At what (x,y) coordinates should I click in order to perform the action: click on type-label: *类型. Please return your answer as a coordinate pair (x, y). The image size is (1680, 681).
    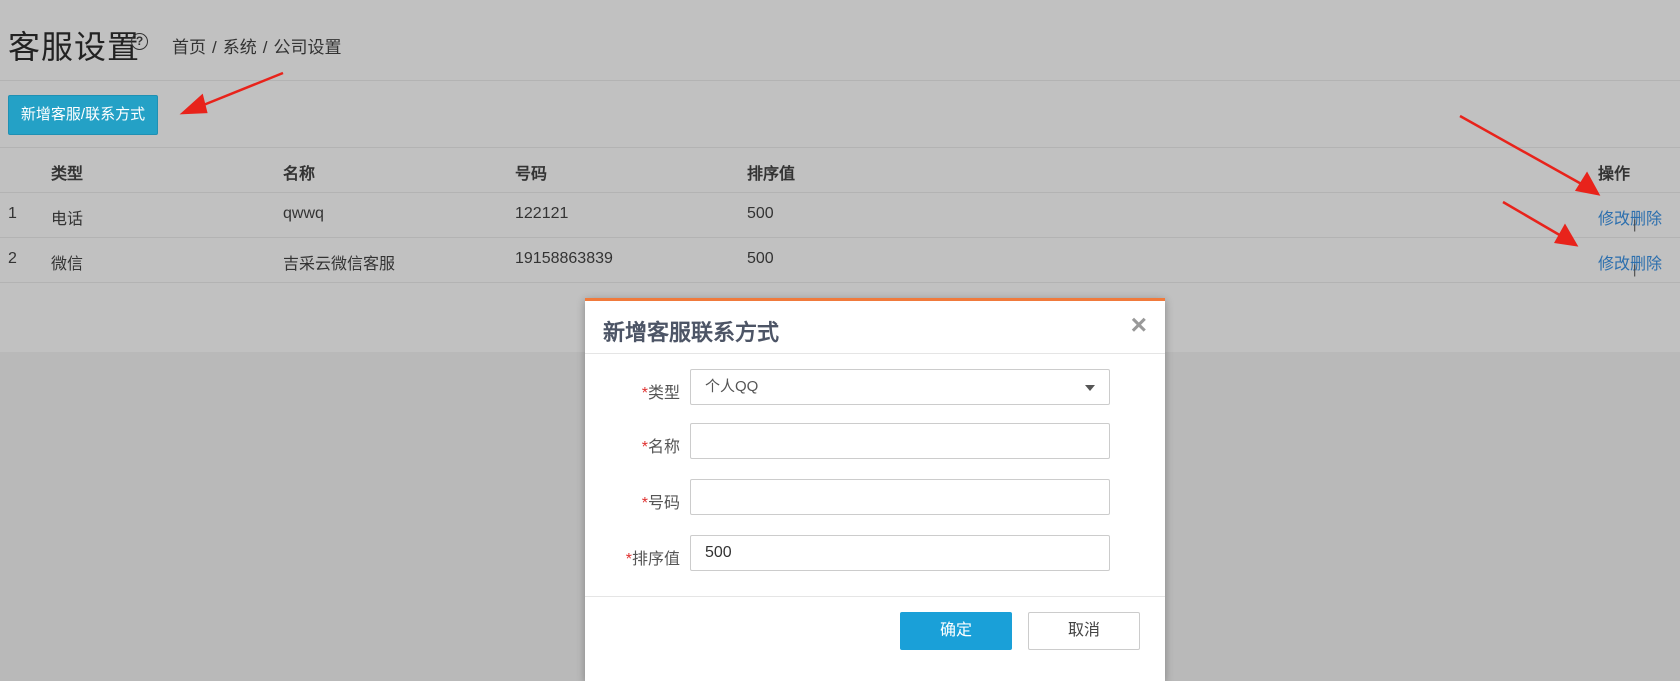
    Looking at the image, I should click on (661, 391).